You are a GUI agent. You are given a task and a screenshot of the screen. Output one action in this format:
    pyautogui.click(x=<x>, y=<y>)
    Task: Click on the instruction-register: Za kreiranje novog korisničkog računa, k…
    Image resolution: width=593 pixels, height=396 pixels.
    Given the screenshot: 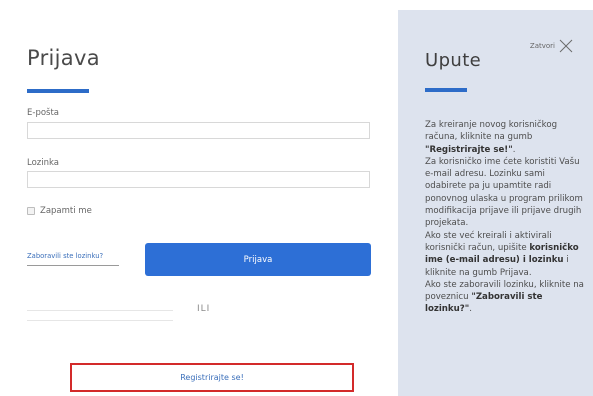 What is the action you would take?
    pyautogui.click(x=491, y=137)
    